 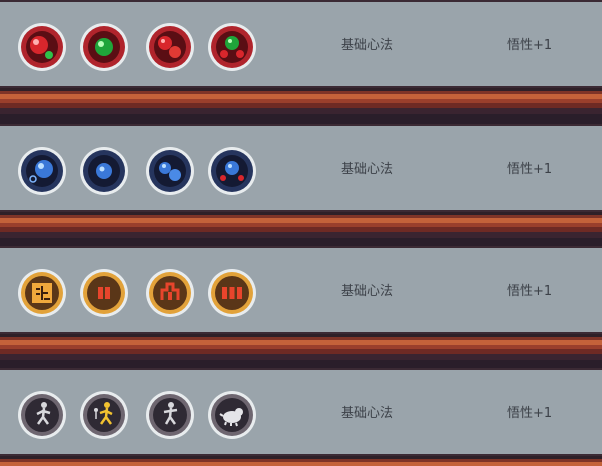 What do you see at coordinates (104, 47) in the screenshot?
I see `green-orb-icon` at bounding box center [104, 47].